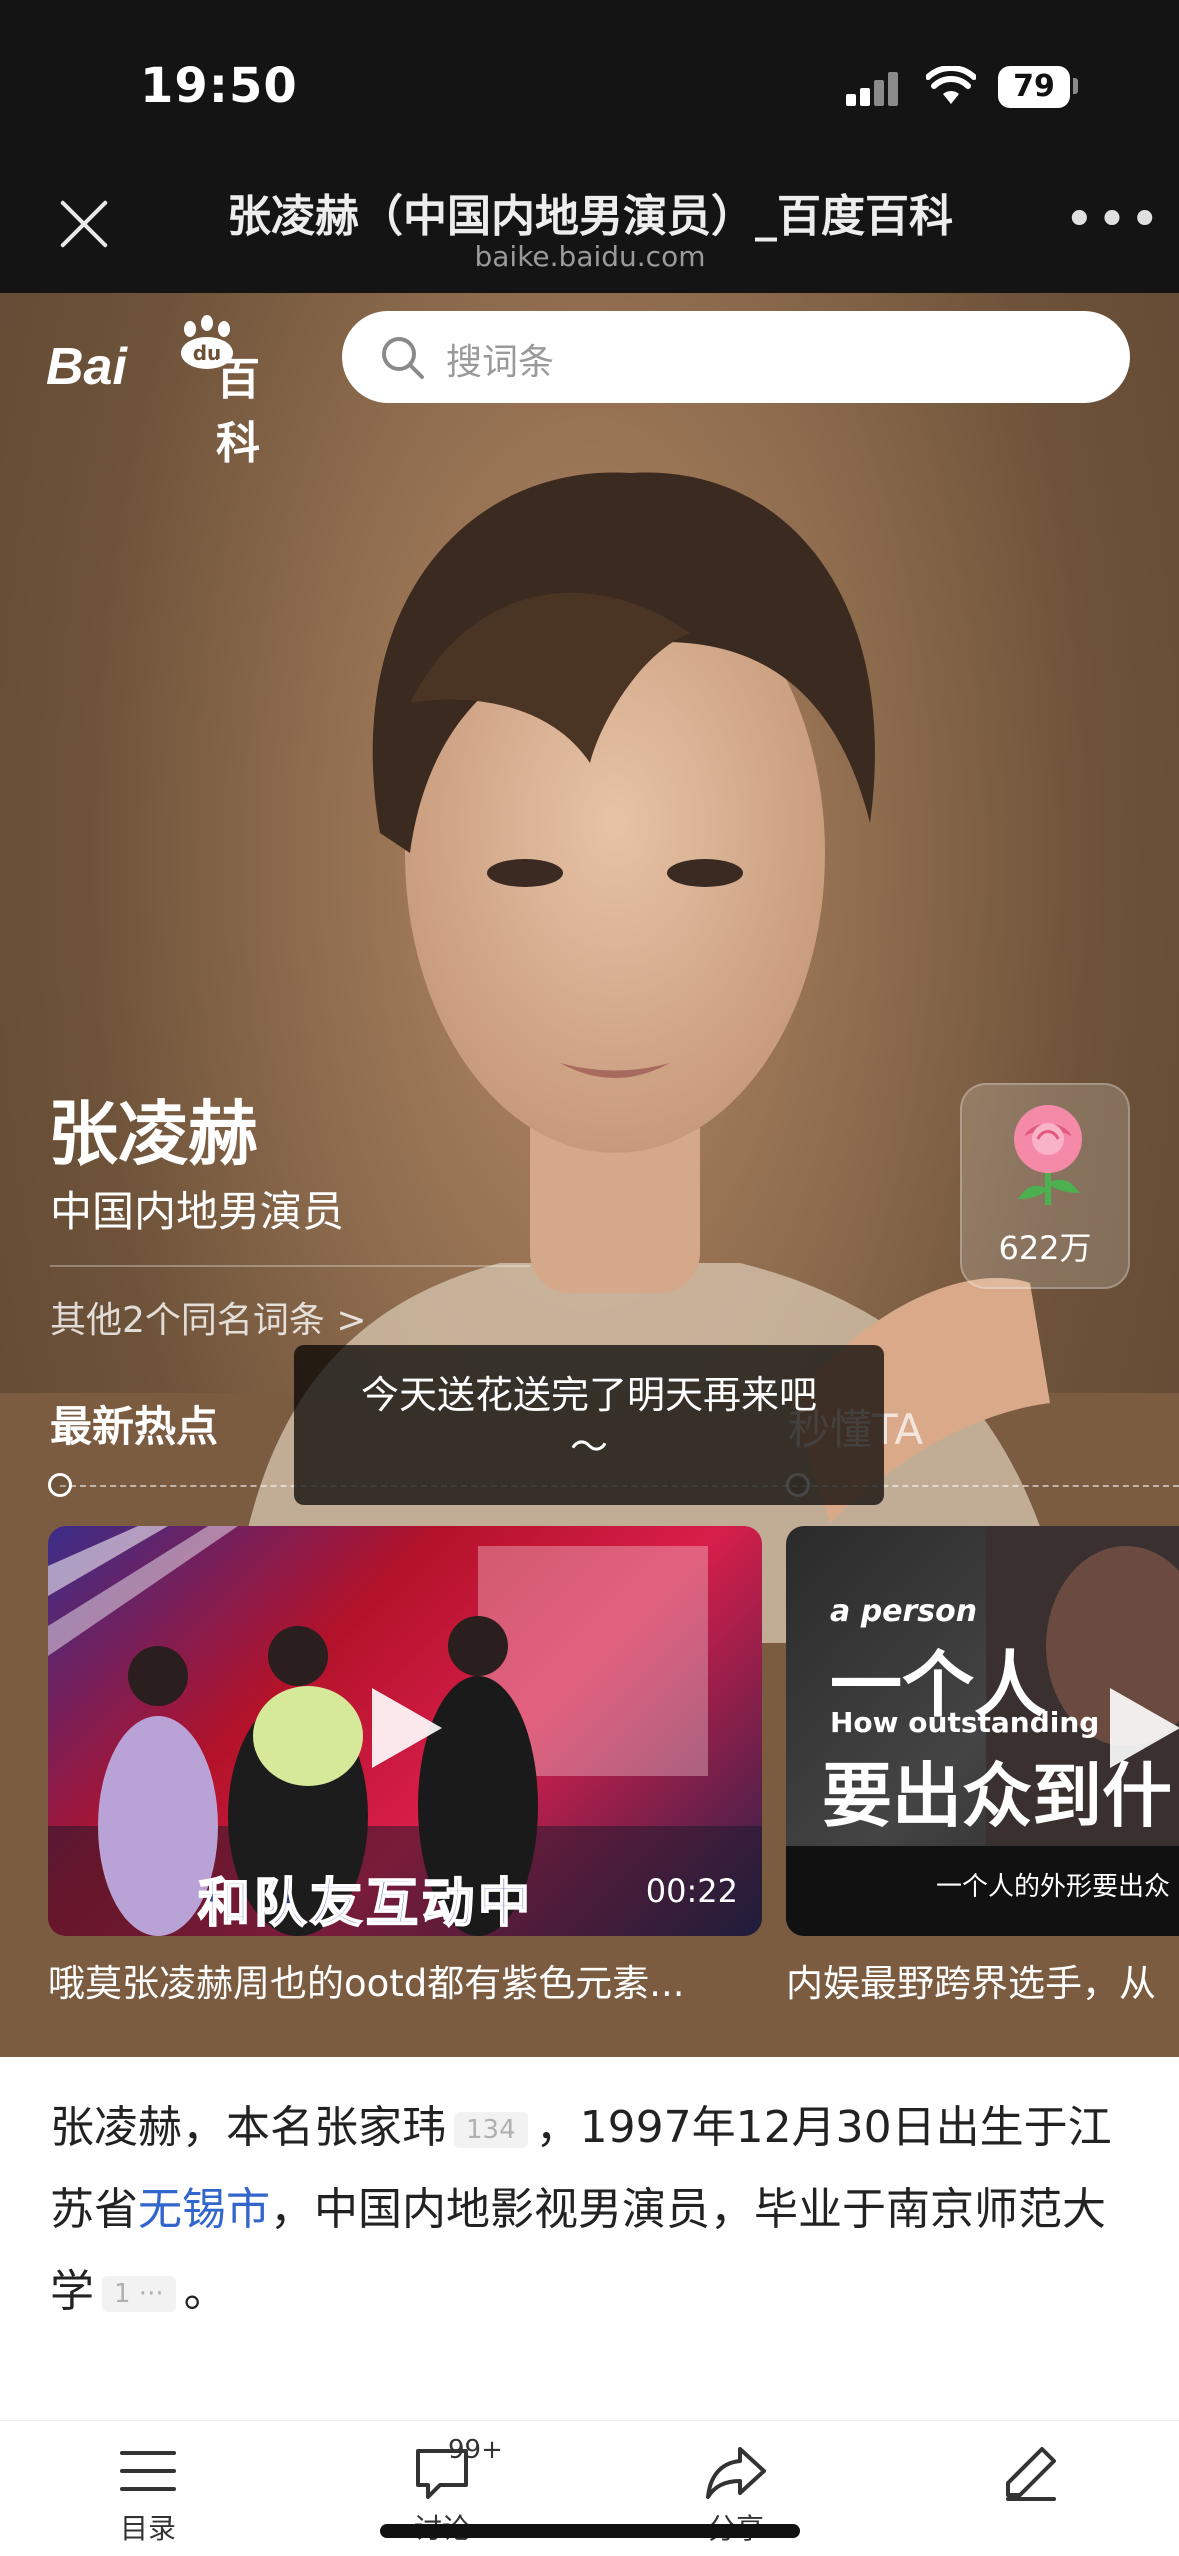  Describe the element at coordinates (590, 256) in the screenshot. I see `page-domain: baike.baidu.com` at that location.